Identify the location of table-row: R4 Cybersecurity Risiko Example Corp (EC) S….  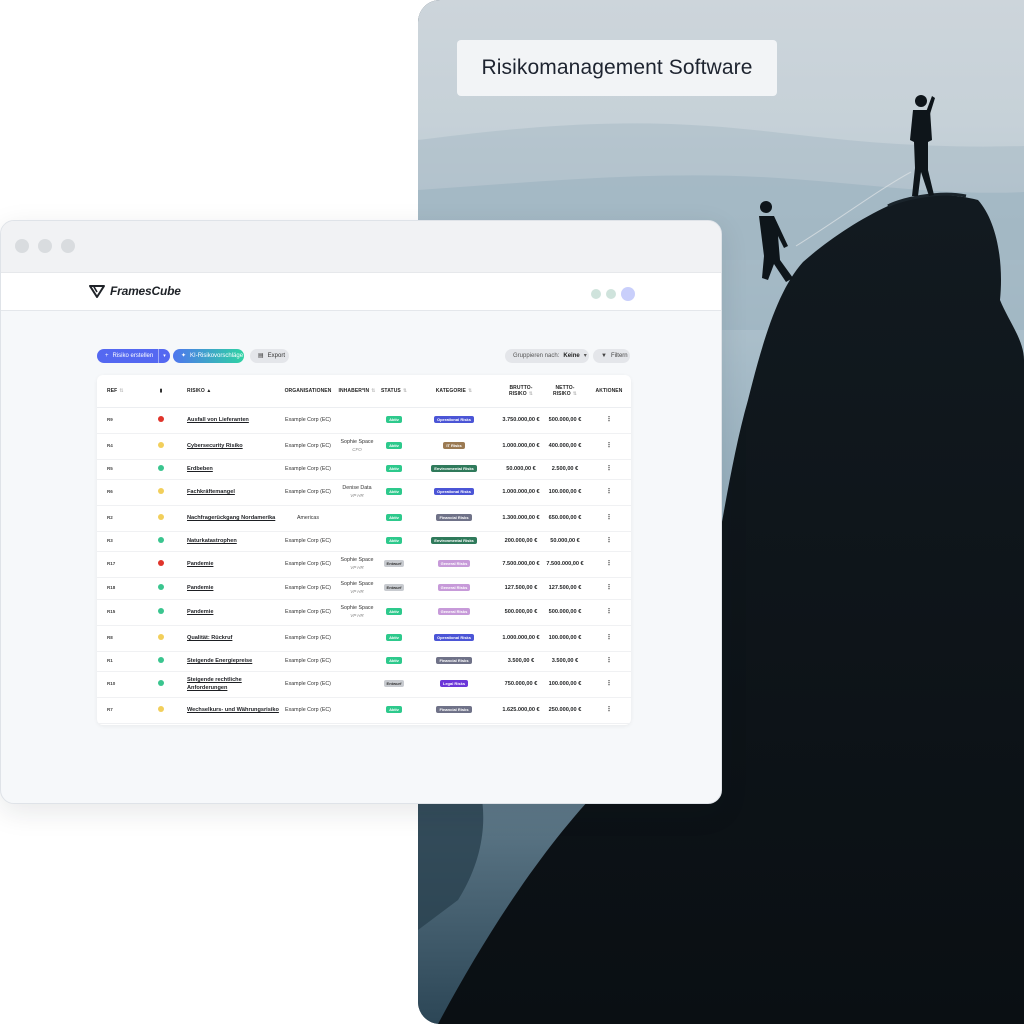
(364, 446).